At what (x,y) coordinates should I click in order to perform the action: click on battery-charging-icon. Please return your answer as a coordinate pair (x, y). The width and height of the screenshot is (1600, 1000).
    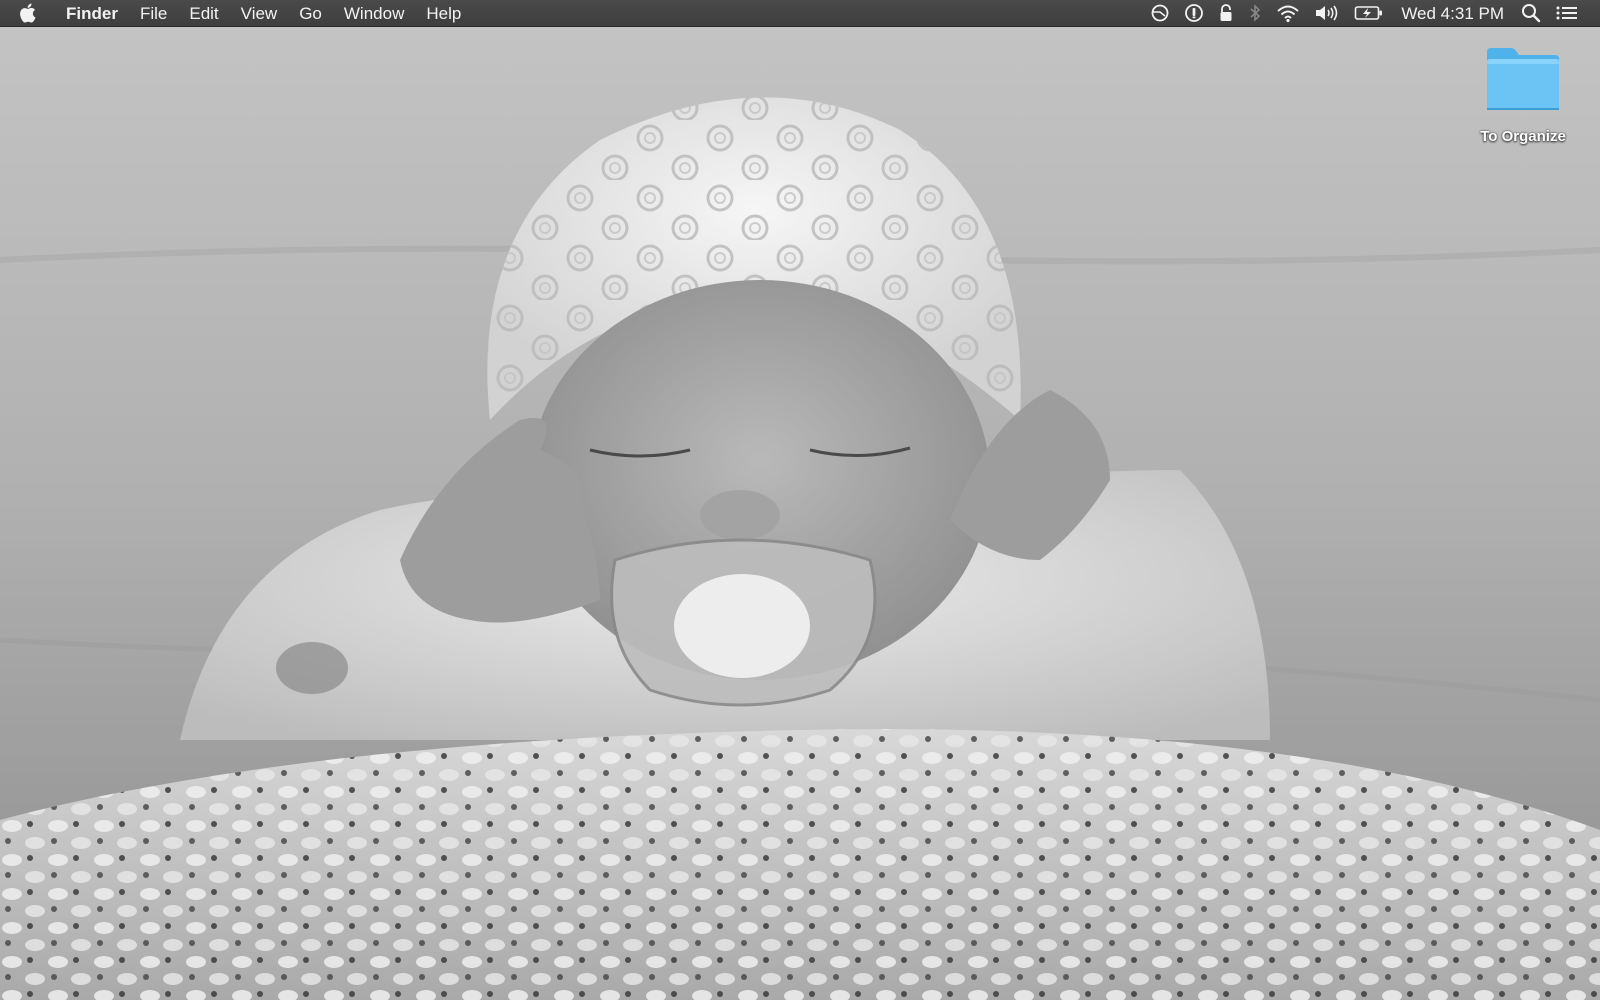
    Looking at the image, I should click on (1369, 13).